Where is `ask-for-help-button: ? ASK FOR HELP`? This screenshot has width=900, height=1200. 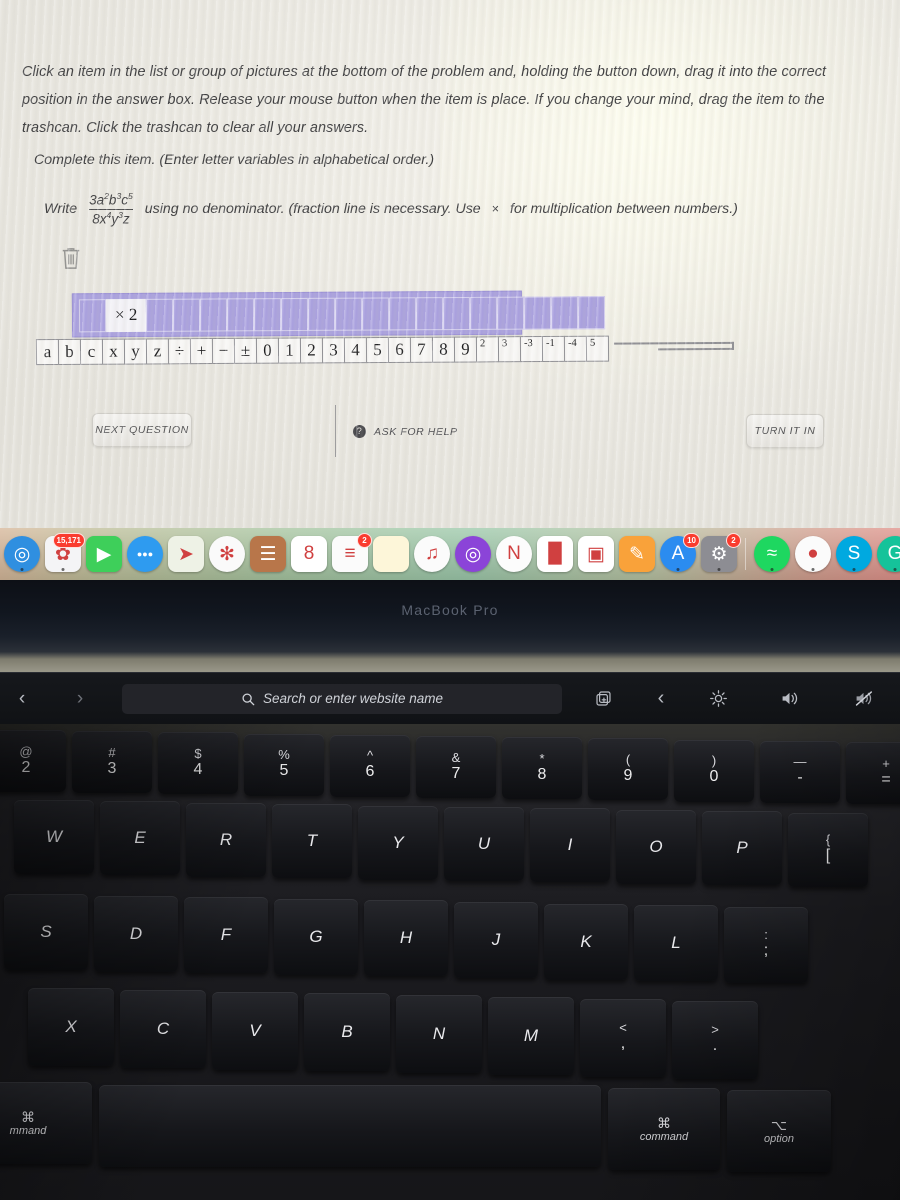
ask-for-help-button: ? ASK FOR HELP is located at coordinates (405, 431).